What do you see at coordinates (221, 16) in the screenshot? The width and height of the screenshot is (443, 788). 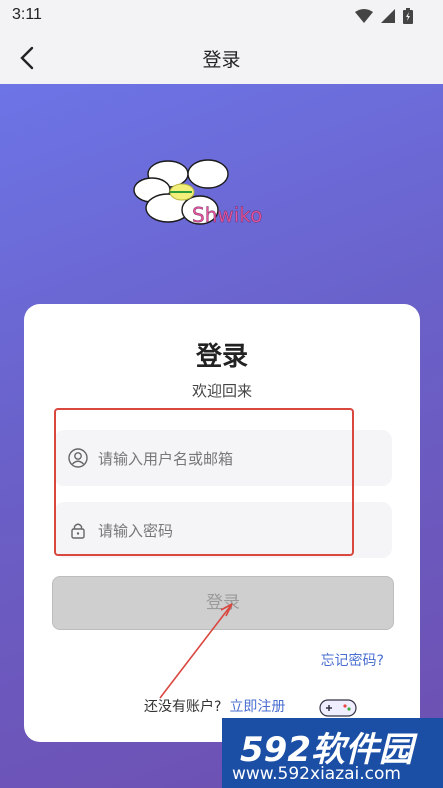 I see `status-bar: 3:11` at bounding box center [221, 16].